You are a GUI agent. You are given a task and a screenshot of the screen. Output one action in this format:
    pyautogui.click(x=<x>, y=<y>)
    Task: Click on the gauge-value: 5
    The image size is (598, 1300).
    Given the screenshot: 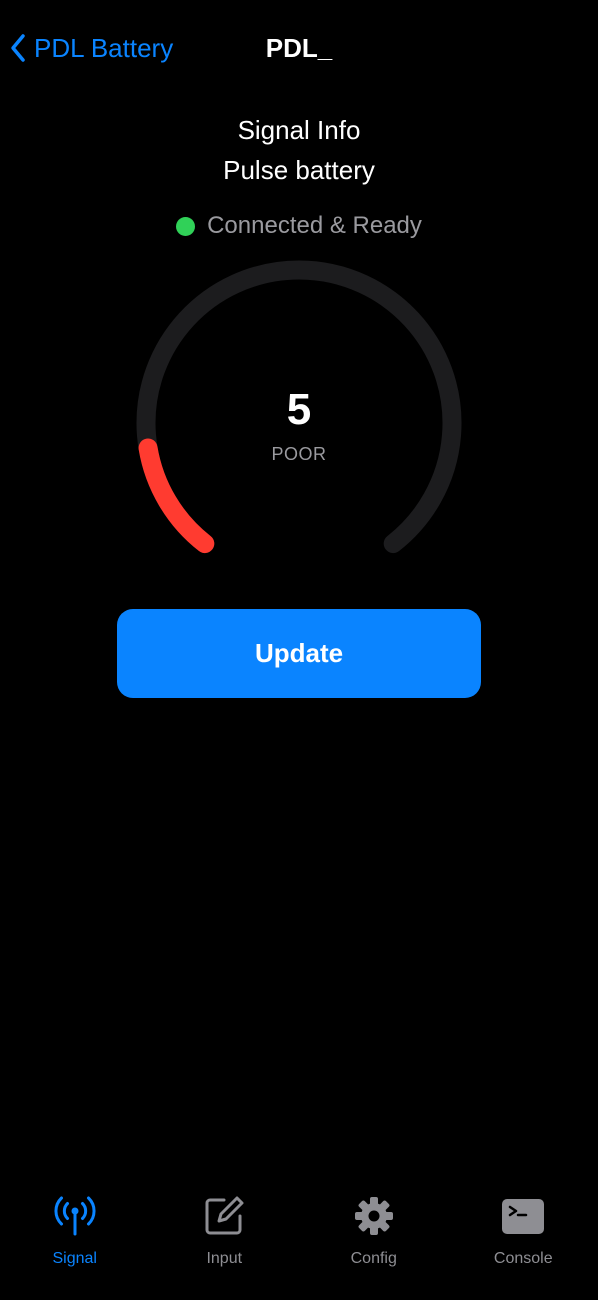 What is the action you would take?
    pyautogui.click(x=299, y=409)
    